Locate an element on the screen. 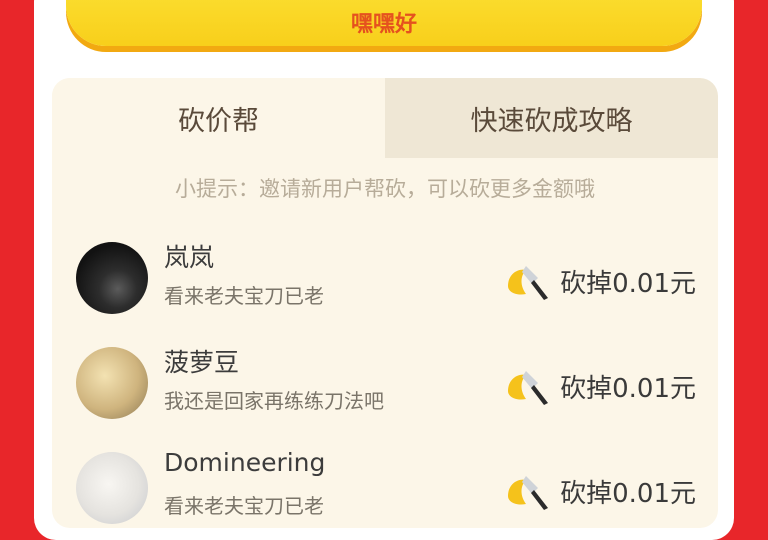 The height and width of the screenshot is (540, 768). helper-name: Domineering is located at coordinates (245, 462).